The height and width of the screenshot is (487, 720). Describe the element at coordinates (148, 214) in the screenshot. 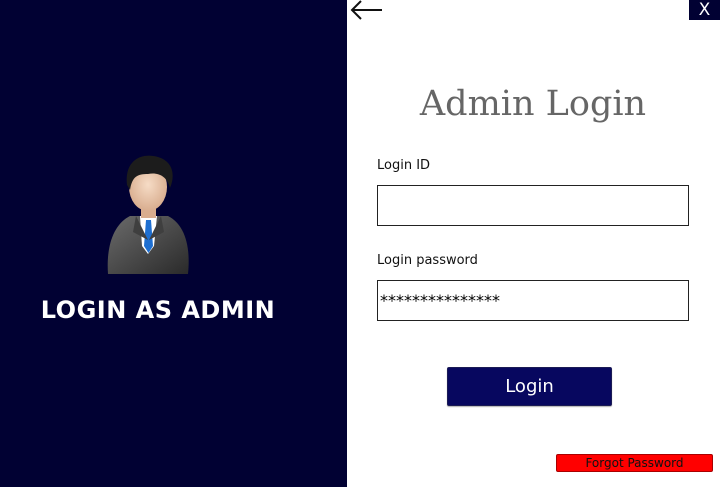

I see `admin-user-icon` at that location.